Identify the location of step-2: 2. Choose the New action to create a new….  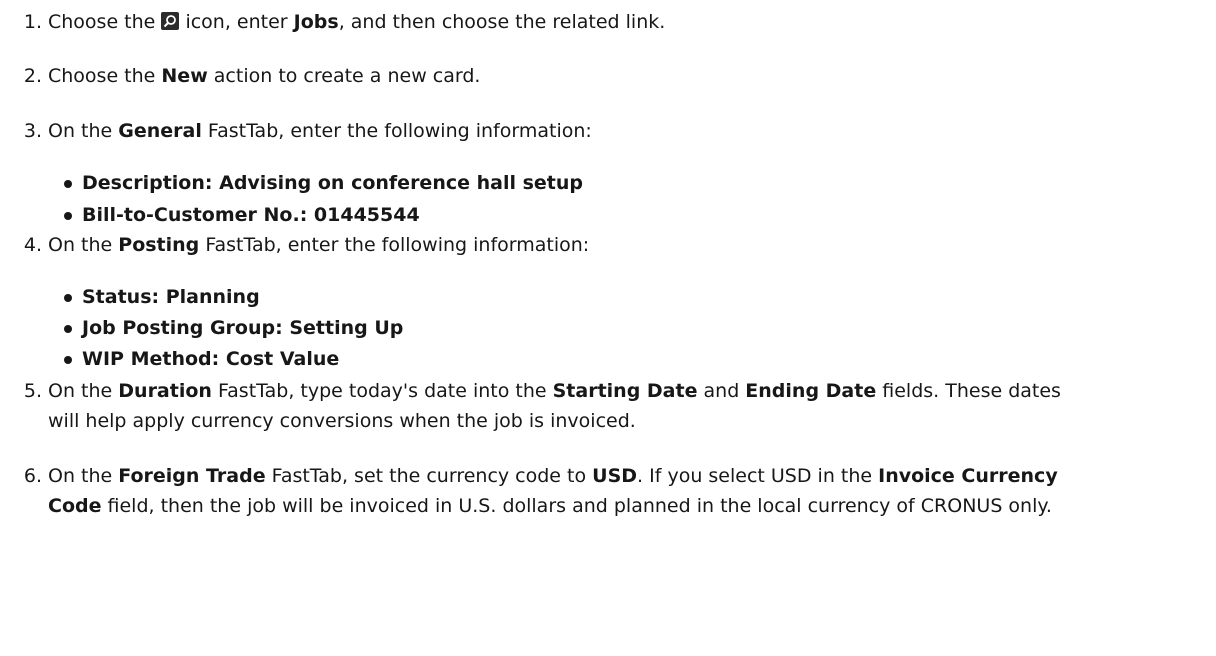
(240, 76).